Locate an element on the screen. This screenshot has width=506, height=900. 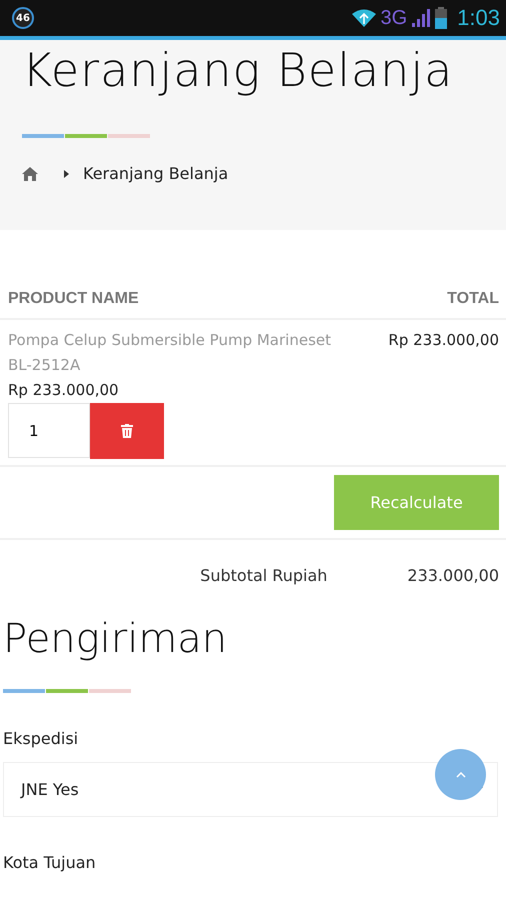
clock-time: 1:03 is located at coordinates (478, 18).